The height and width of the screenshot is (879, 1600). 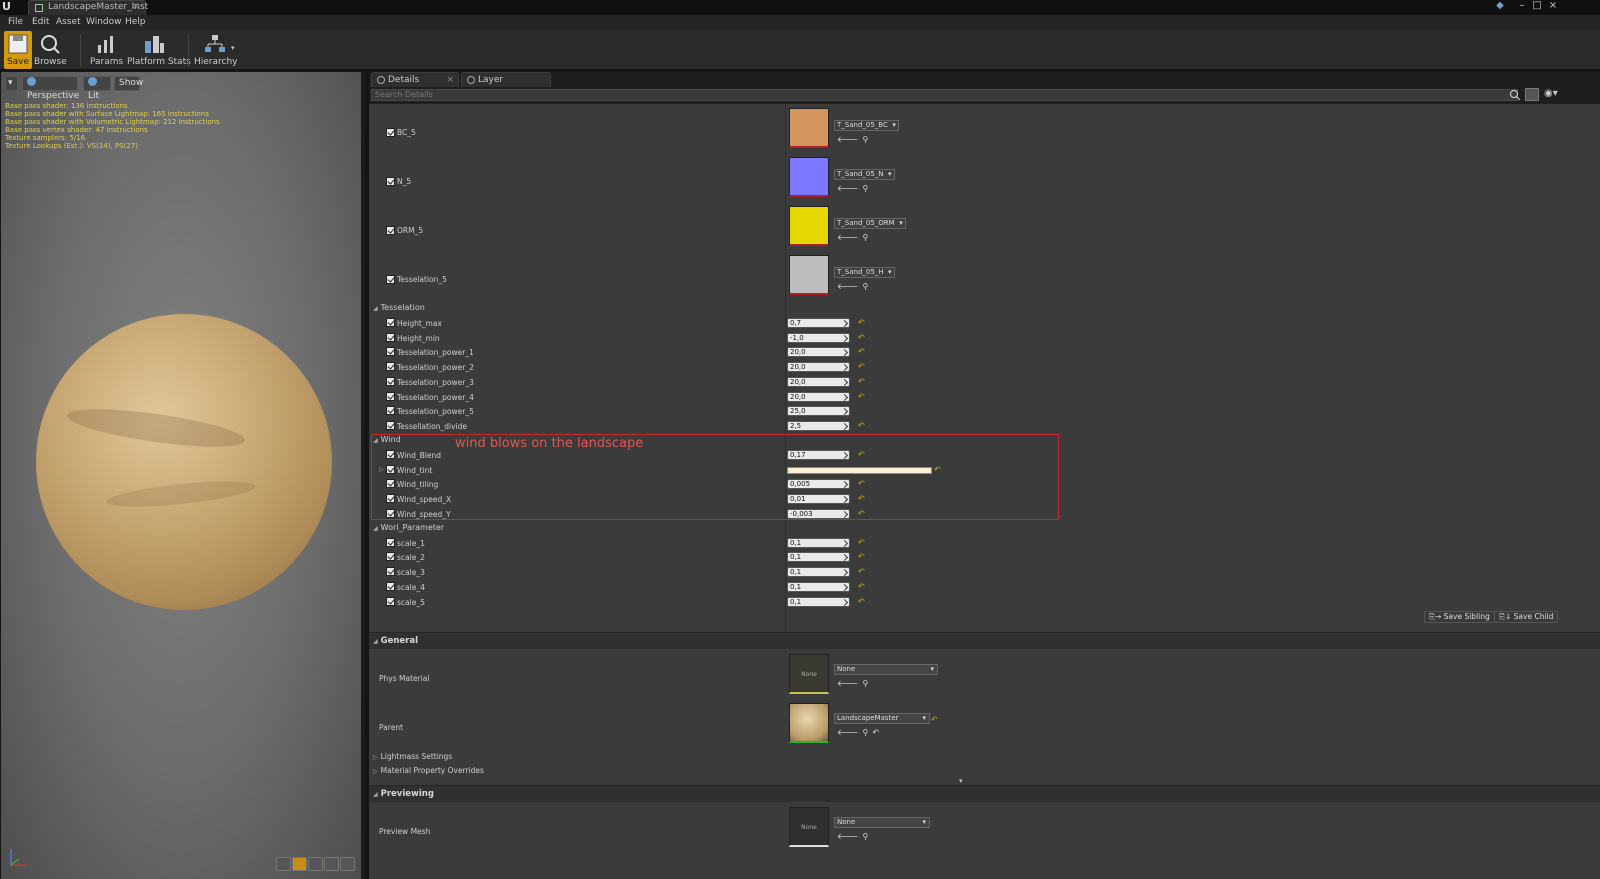 I want to click on sphere-preview-icon, so click(x=299, y=864).